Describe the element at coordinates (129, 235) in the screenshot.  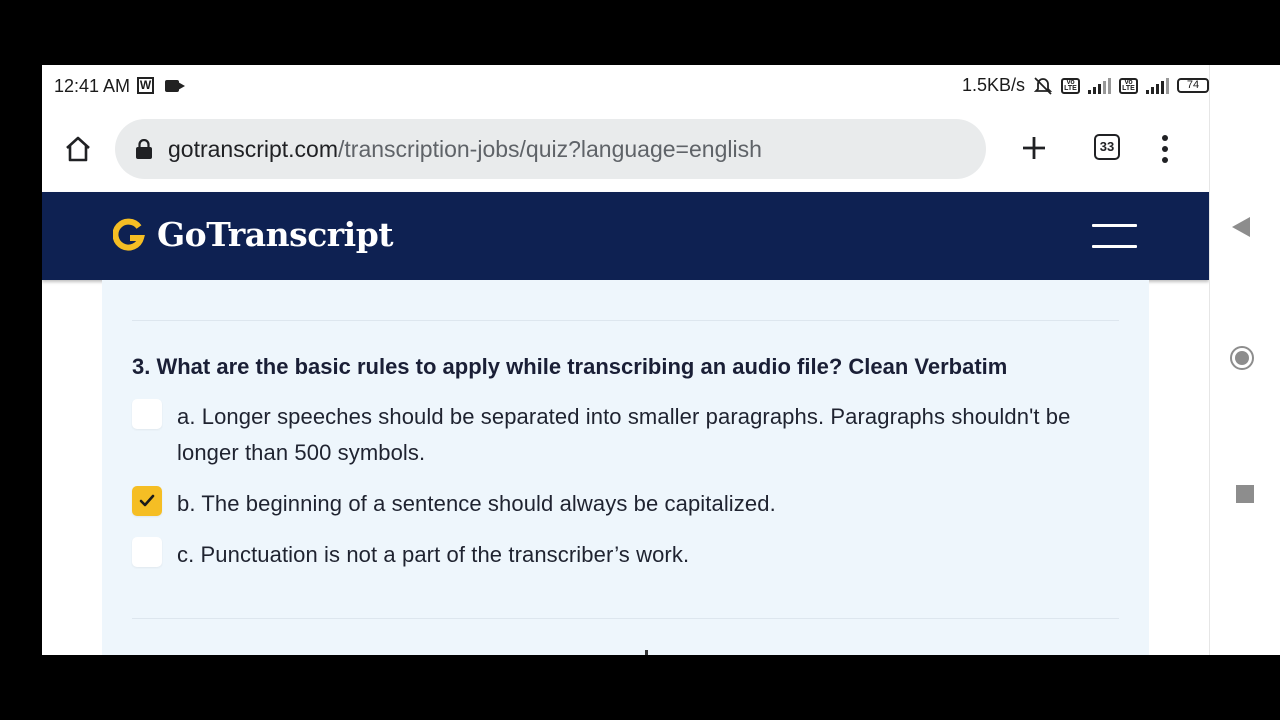
I see `logo-icon` at that location.